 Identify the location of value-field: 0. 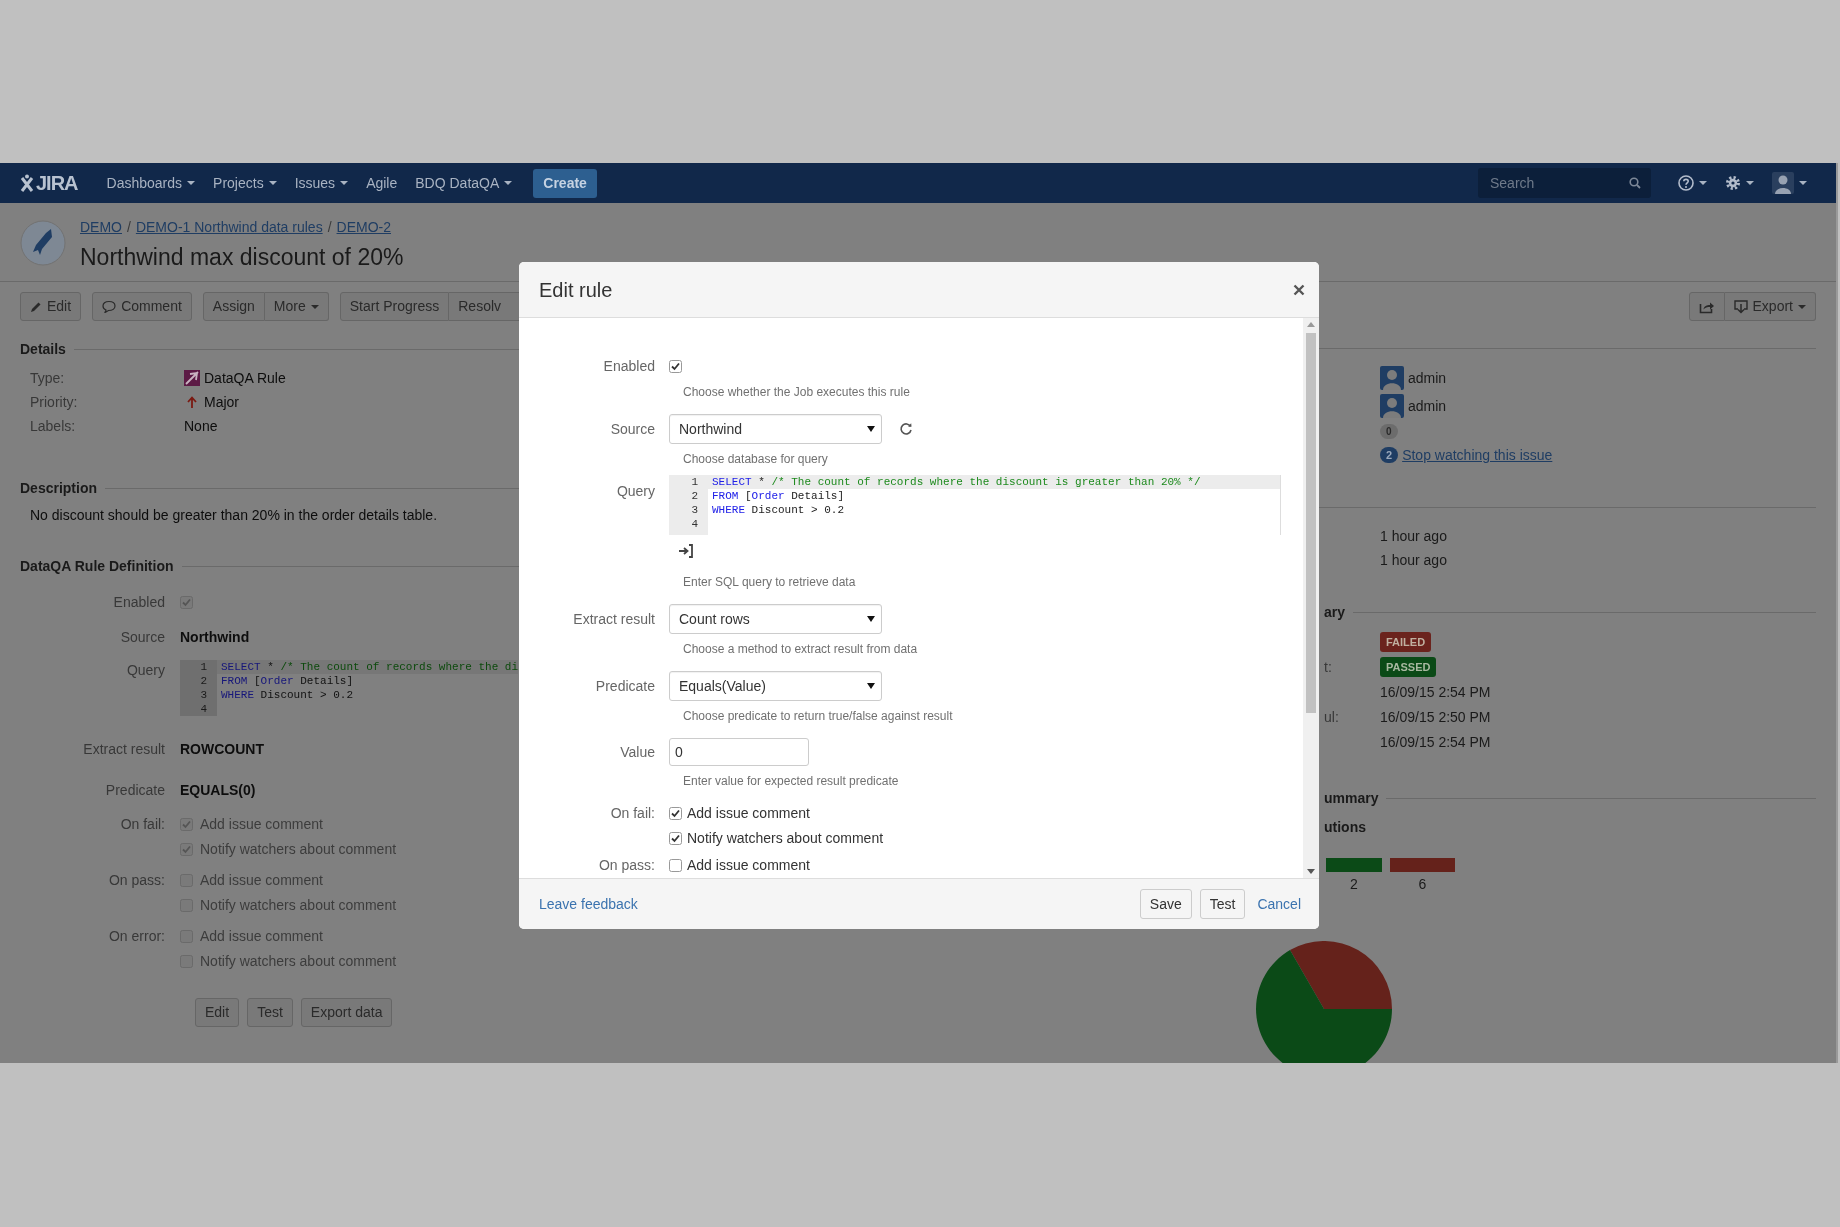
(739, 752).